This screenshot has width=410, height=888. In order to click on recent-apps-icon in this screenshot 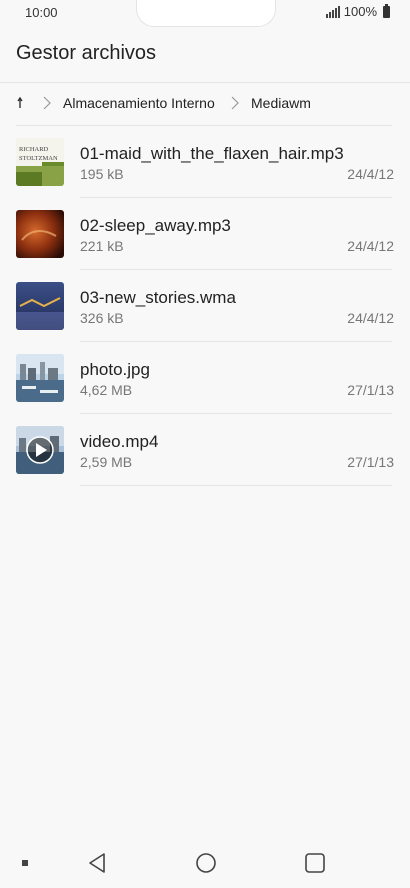, I will do `click(315, 863)`.